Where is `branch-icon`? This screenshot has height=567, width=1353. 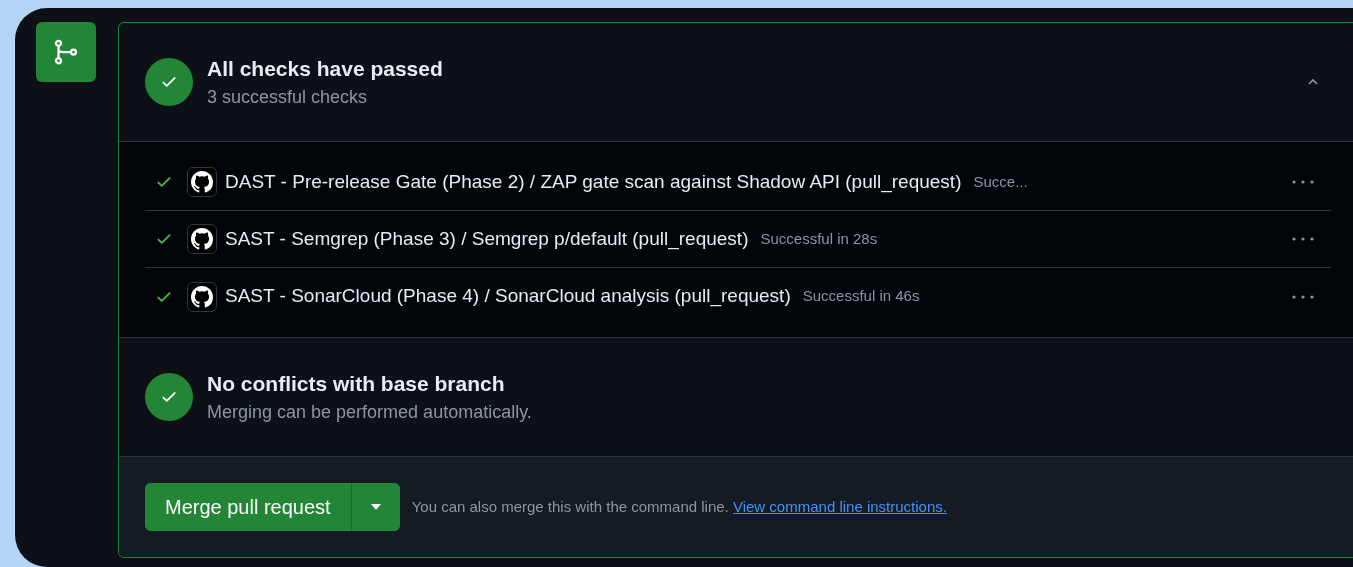 branch-icon is located at coordinates (66, 52).